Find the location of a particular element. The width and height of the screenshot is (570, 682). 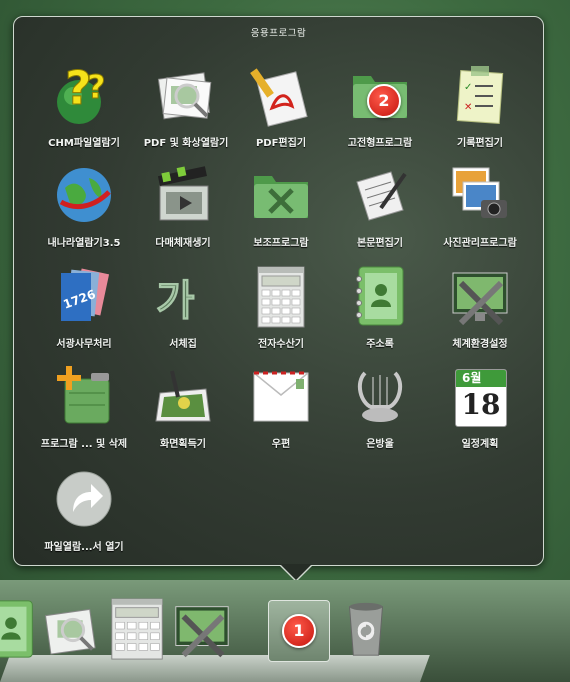

app-text-editor: 본문편집기 is located at coordinates (380, 205).